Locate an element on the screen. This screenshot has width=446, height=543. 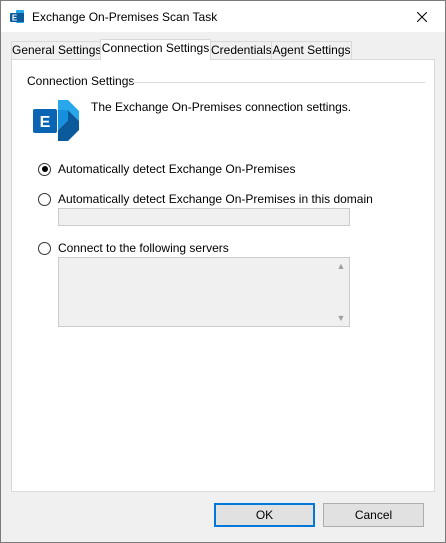
radio-connect-servers: Connect to the following servers is located at coordinates (133, 248).